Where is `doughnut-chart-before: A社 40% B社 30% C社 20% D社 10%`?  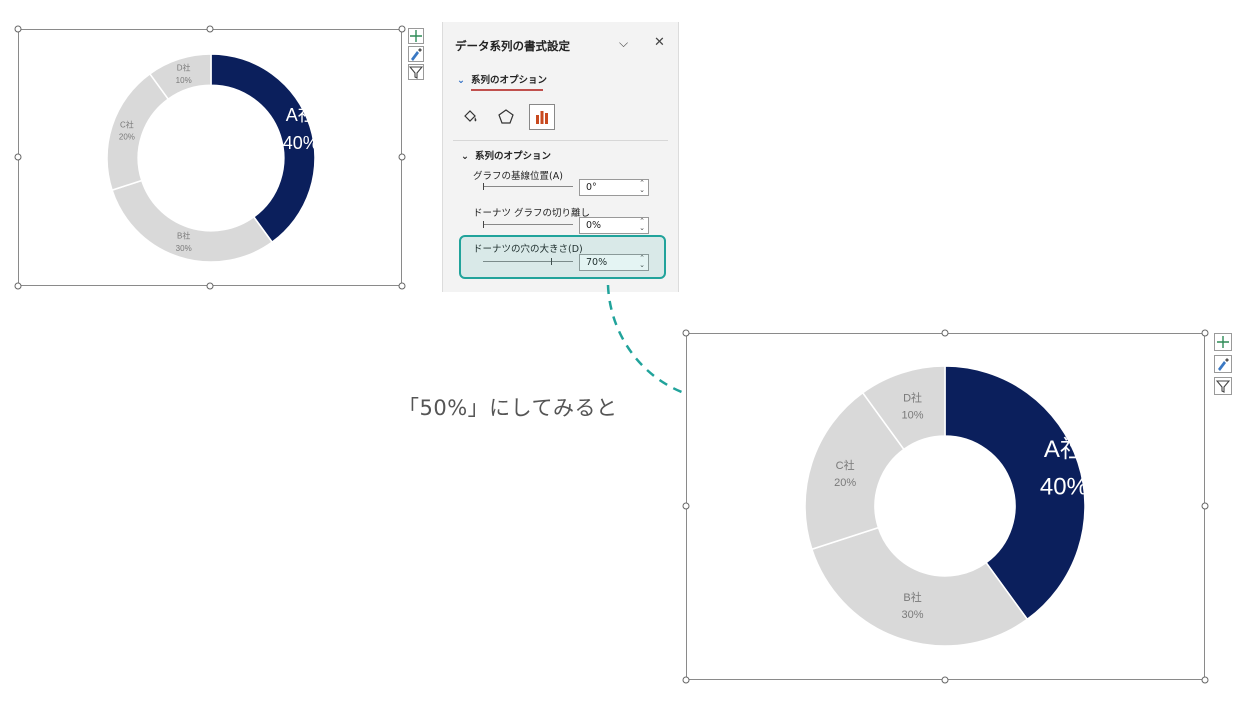 doughnut-chart-before: A社 40% B社 30% C社 20% D社 10% is located at coordinates (212, 158).